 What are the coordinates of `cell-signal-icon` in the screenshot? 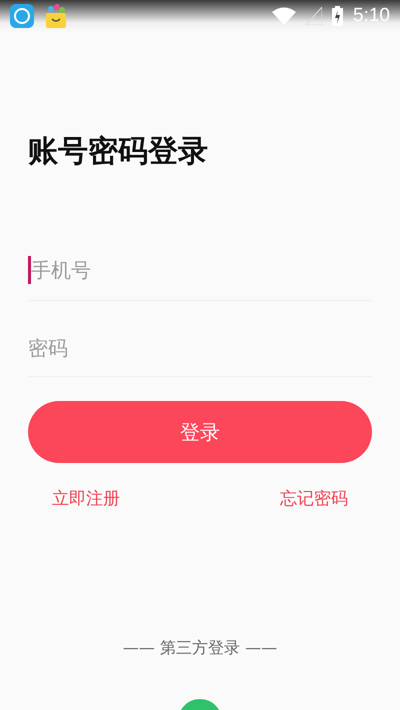 It's located at (314, 16).